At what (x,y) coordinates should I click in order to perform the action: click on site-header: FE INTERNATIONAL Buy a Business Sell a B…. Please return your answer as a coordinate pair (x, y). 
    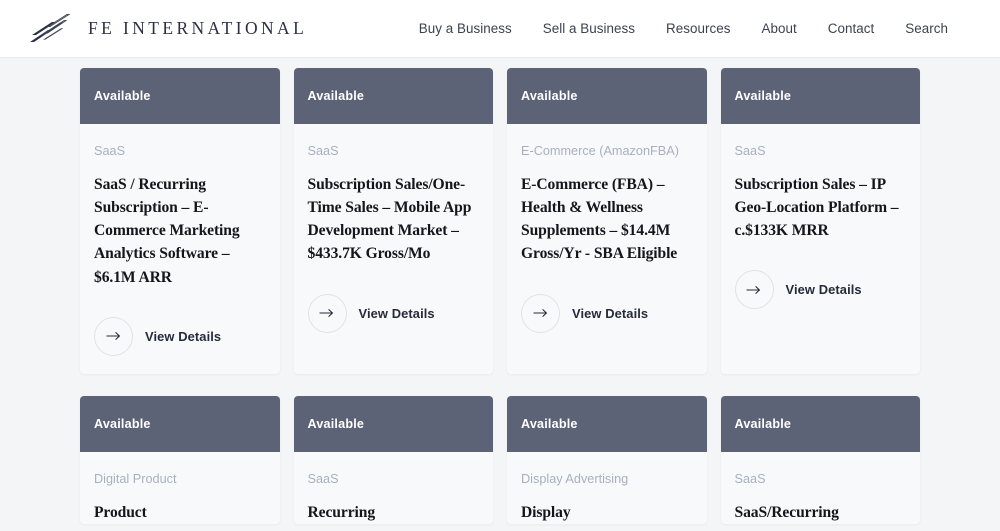
    Looking at the image, I should click on (500, 29).